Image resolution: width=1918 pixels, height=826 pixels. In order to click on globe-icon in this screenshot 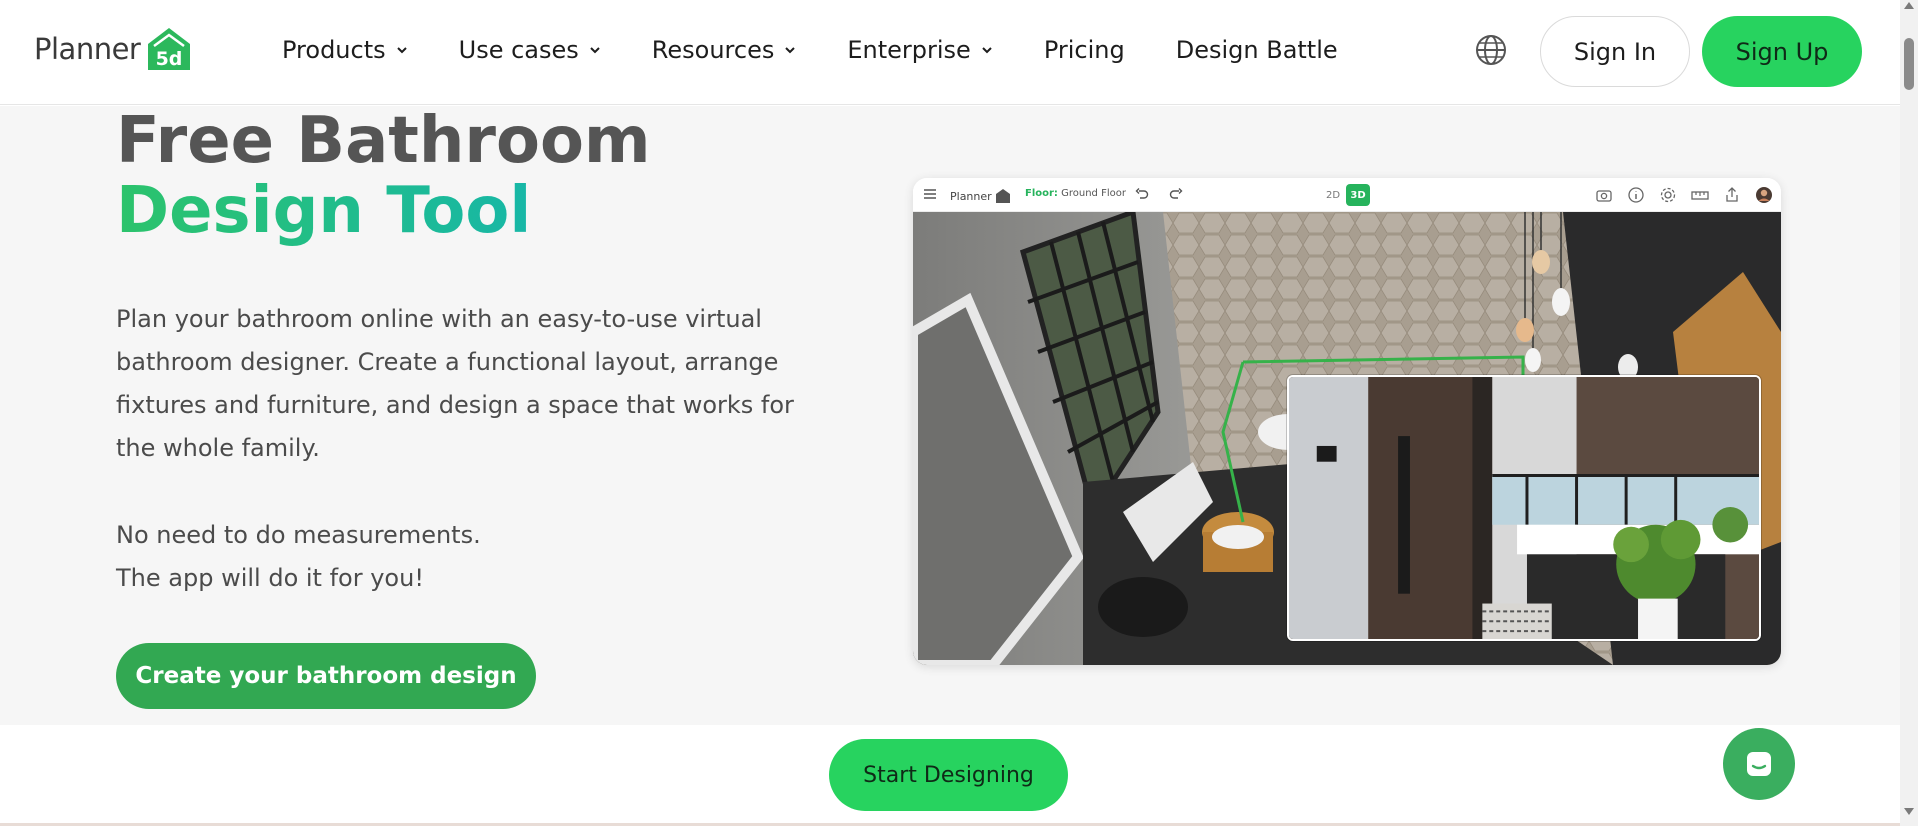, I will do `click(1491, 50)`.